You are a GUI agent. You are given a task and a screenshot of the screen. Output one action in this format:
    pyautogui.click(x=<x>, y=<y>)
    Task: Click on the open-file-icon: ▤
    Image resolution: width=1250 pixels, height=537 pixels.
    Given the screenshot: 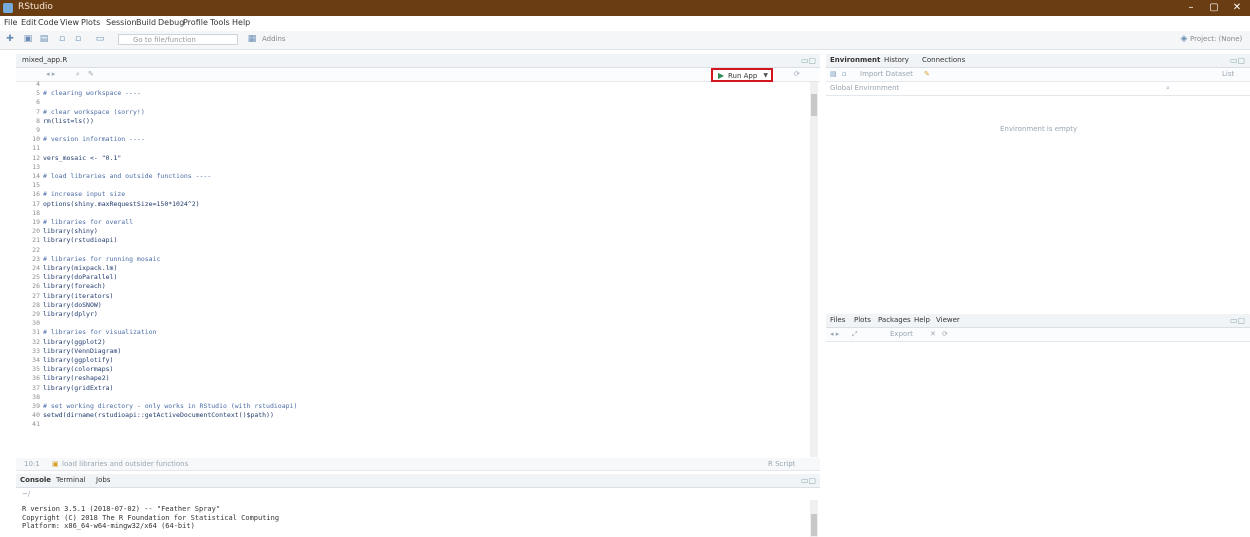 What is the action you would take?
    pyautogui.click(x=44, y=39)
    